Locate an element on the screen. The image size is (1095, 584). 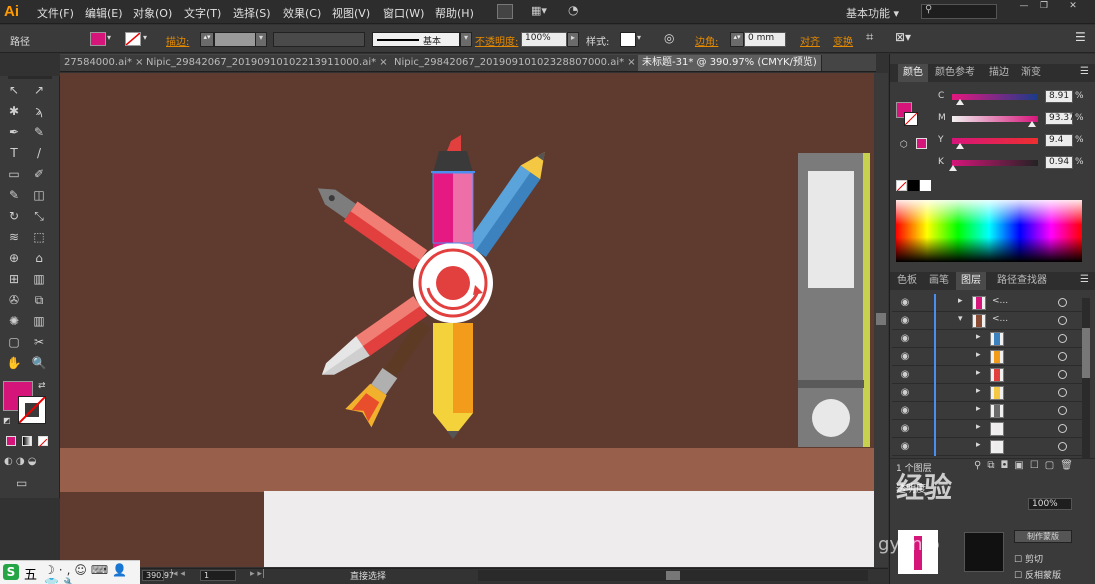
menu-window: 窗口(W) is located at coordinates (403, 13).